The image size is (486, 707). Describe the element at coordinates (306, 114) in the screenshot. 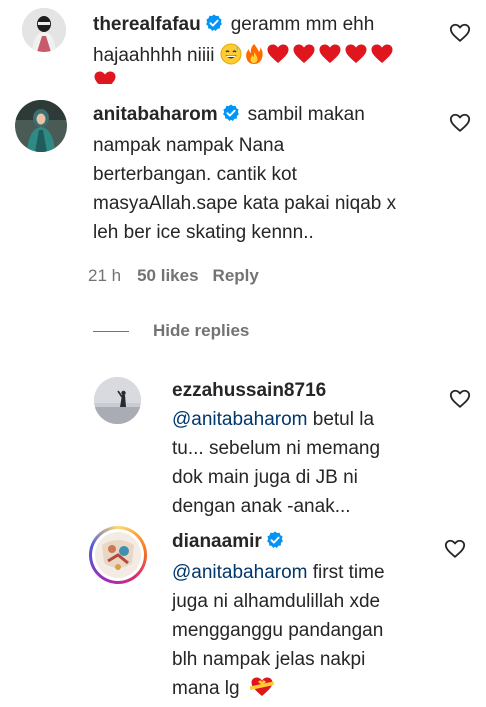

I see `comment-line-1: sambil makan` at that location.